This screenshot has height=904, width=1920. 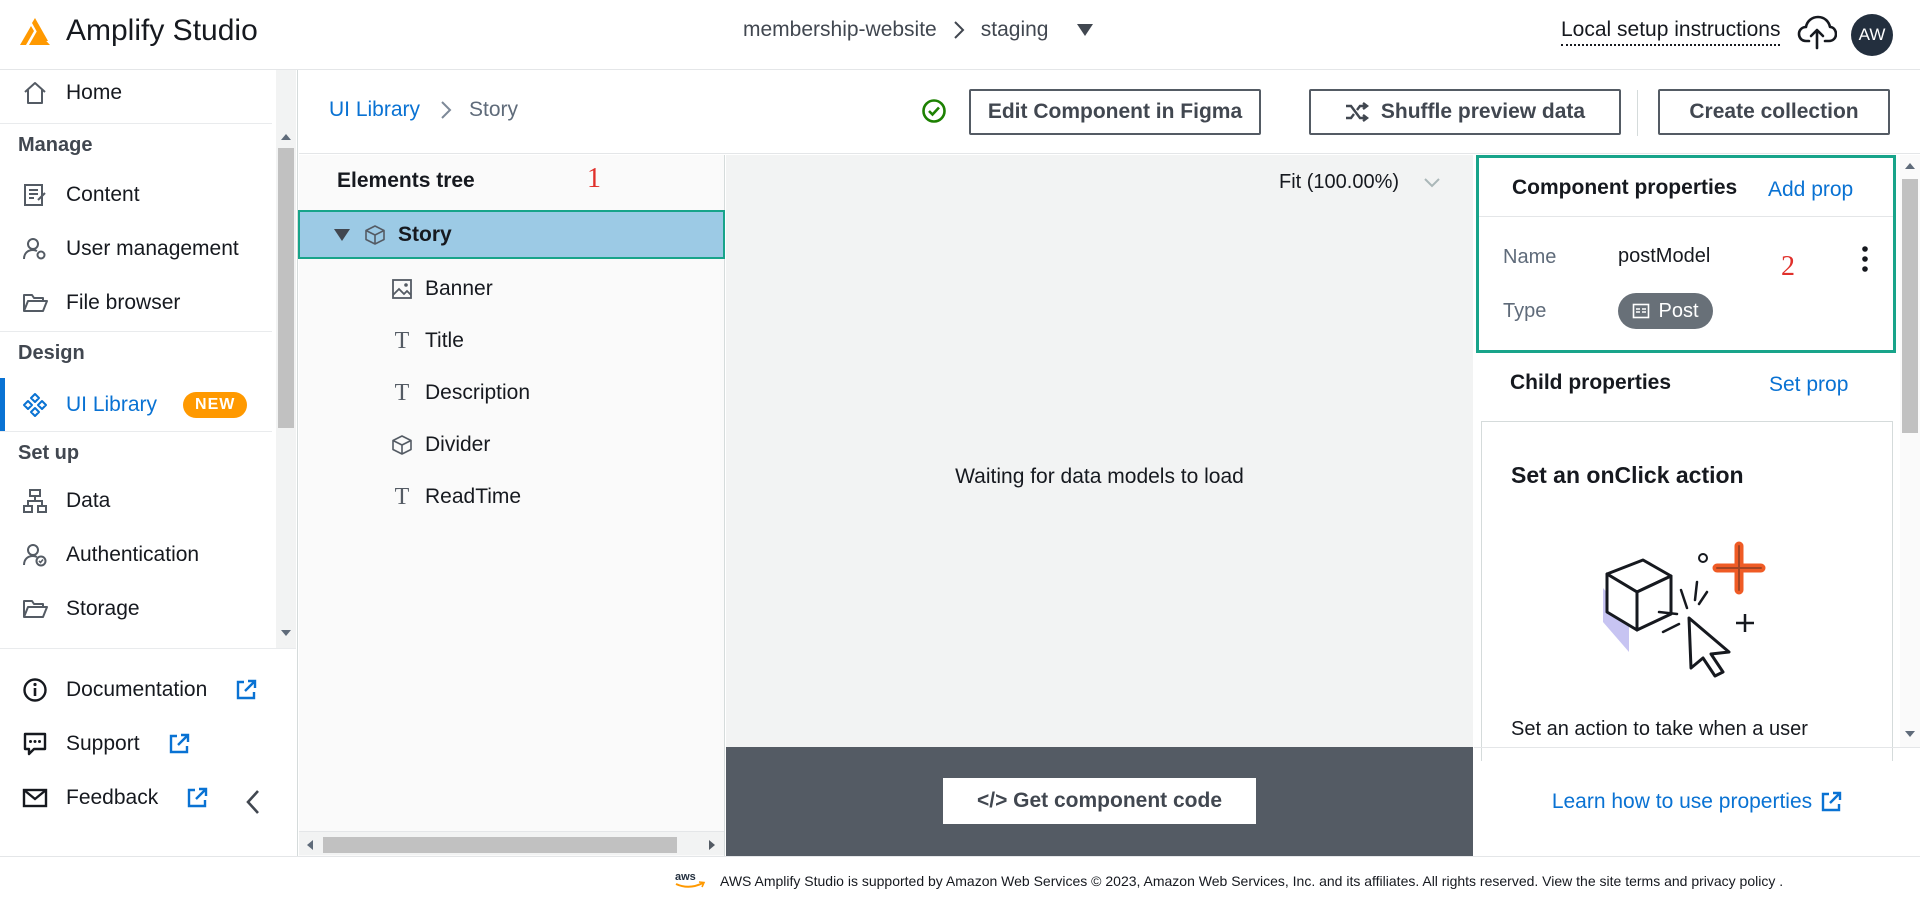 I want to click on scroll-left-arrow-icon, so click(x=310, y=845).